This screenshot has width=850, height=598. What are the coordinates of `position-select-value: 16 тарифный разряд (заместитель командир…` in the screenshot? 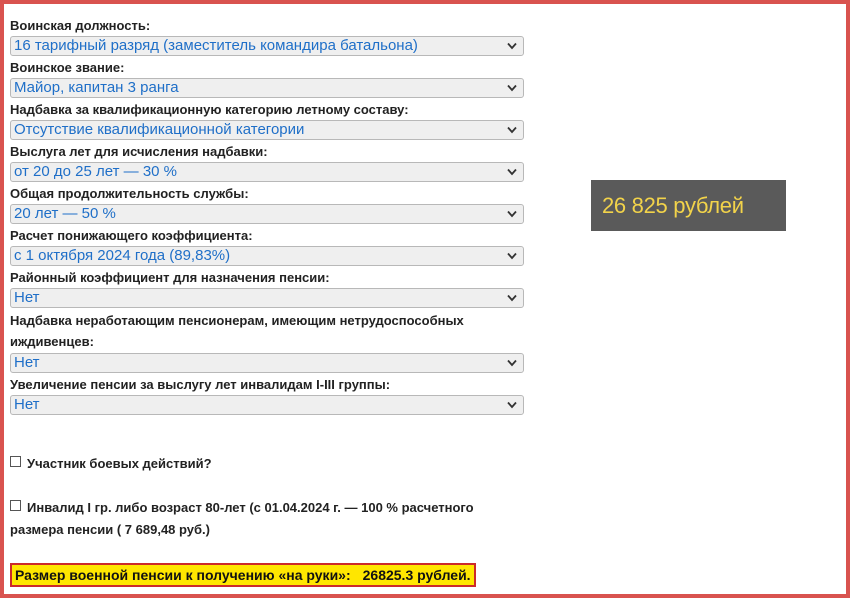 It's located at (216, 45).